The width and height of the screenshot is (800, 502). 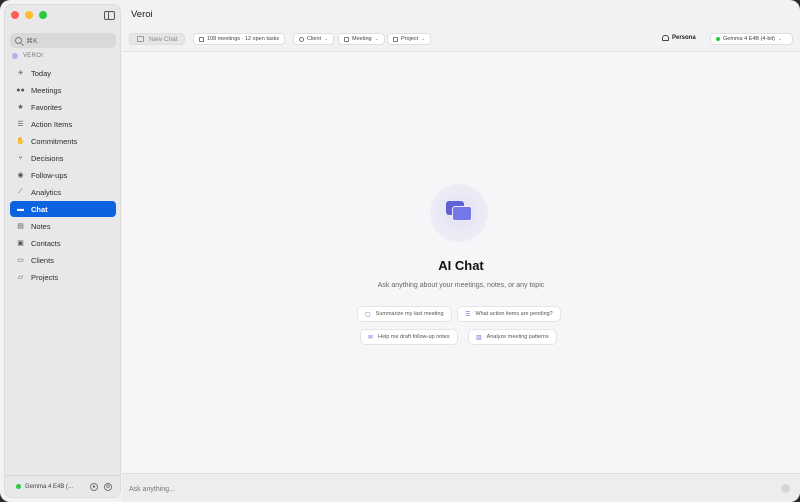 What do you see at coordinates (47, 158) in the screenshot?
I see `sidebar-item-label: Decisions` at bounding box center [47, 158].